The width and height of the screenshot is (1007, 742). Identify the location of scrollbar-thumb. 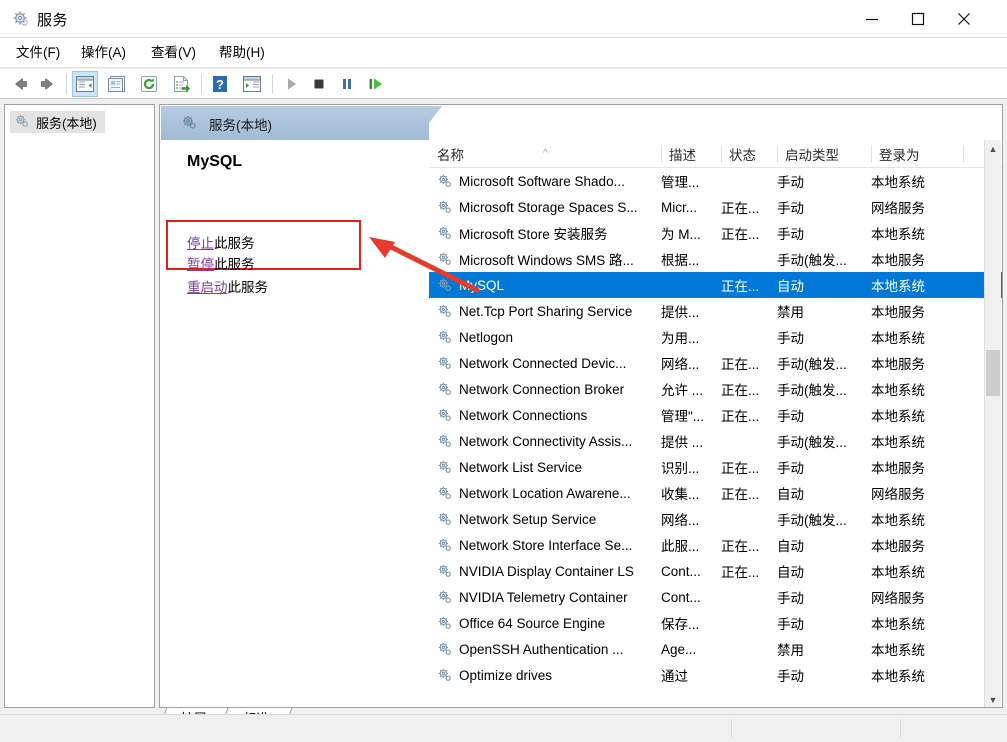
(993, 373).